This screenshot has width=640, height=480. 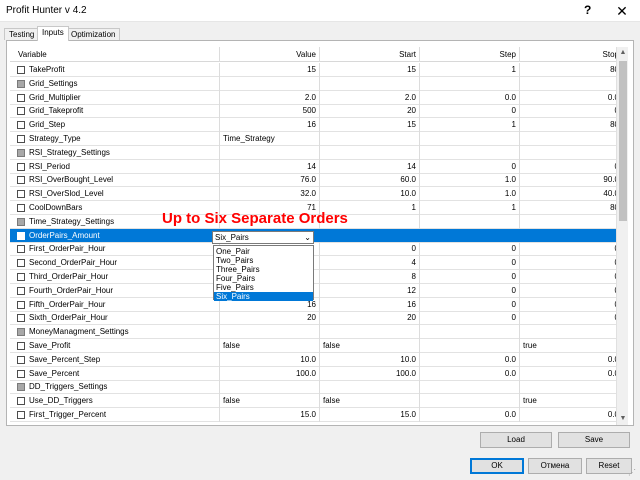 What do you see at coordinates (307, 237) in the screenshot?
I see `chevron-down-icon: ⌄` at bounding box center [307, 237].